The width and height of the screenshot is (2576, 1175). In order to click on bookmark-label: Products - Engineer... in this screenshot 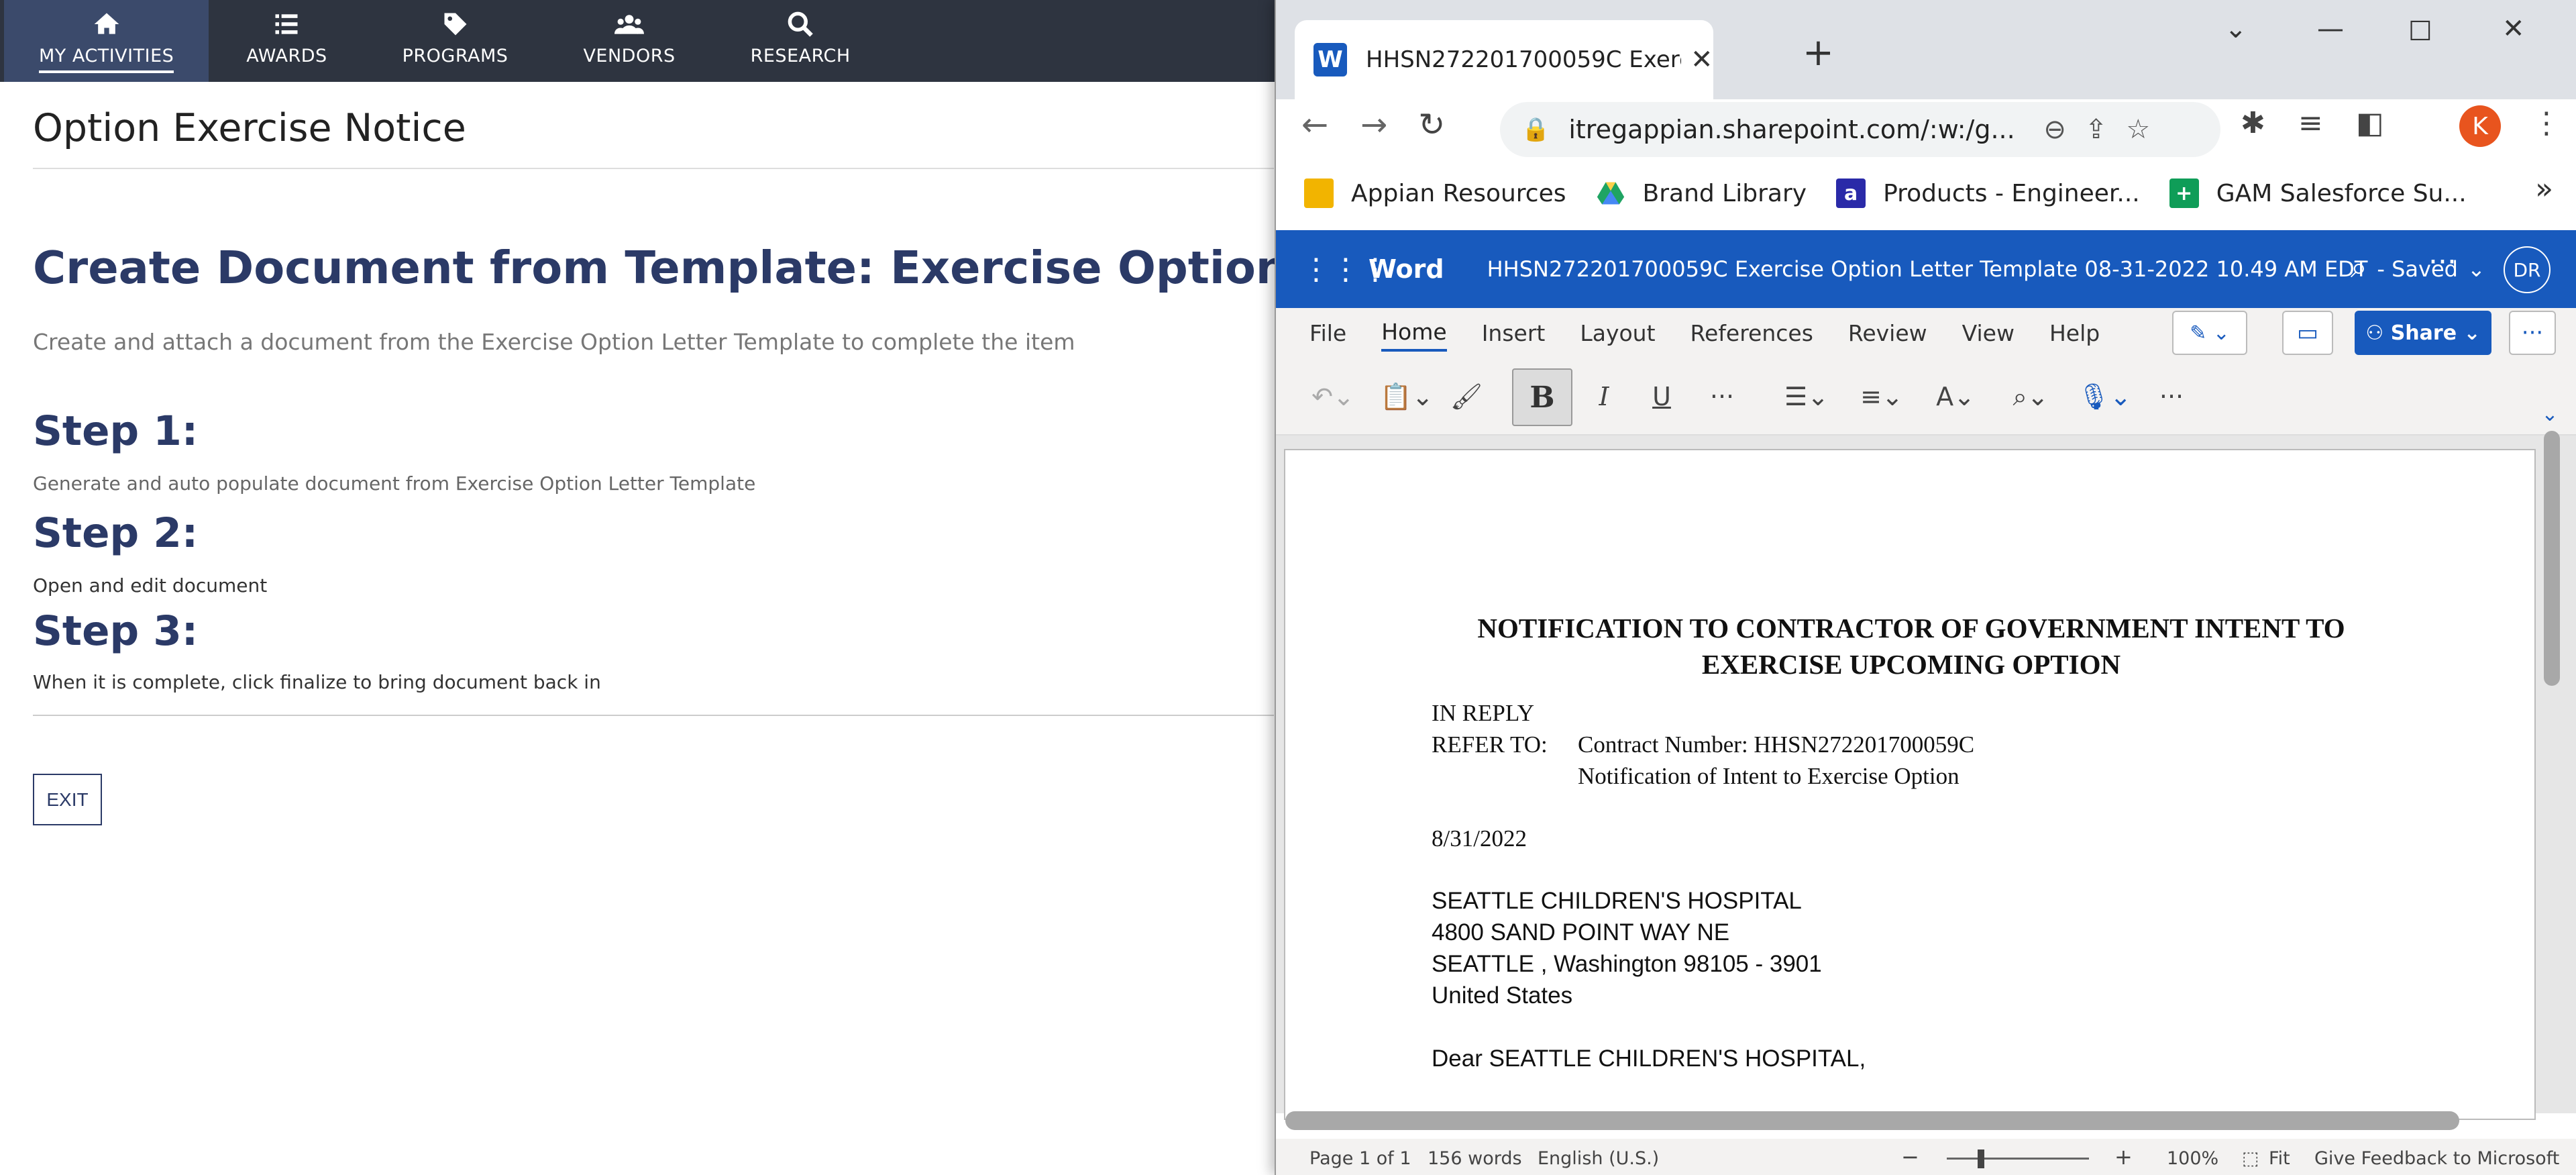, I will do `click(2011, 193)`.